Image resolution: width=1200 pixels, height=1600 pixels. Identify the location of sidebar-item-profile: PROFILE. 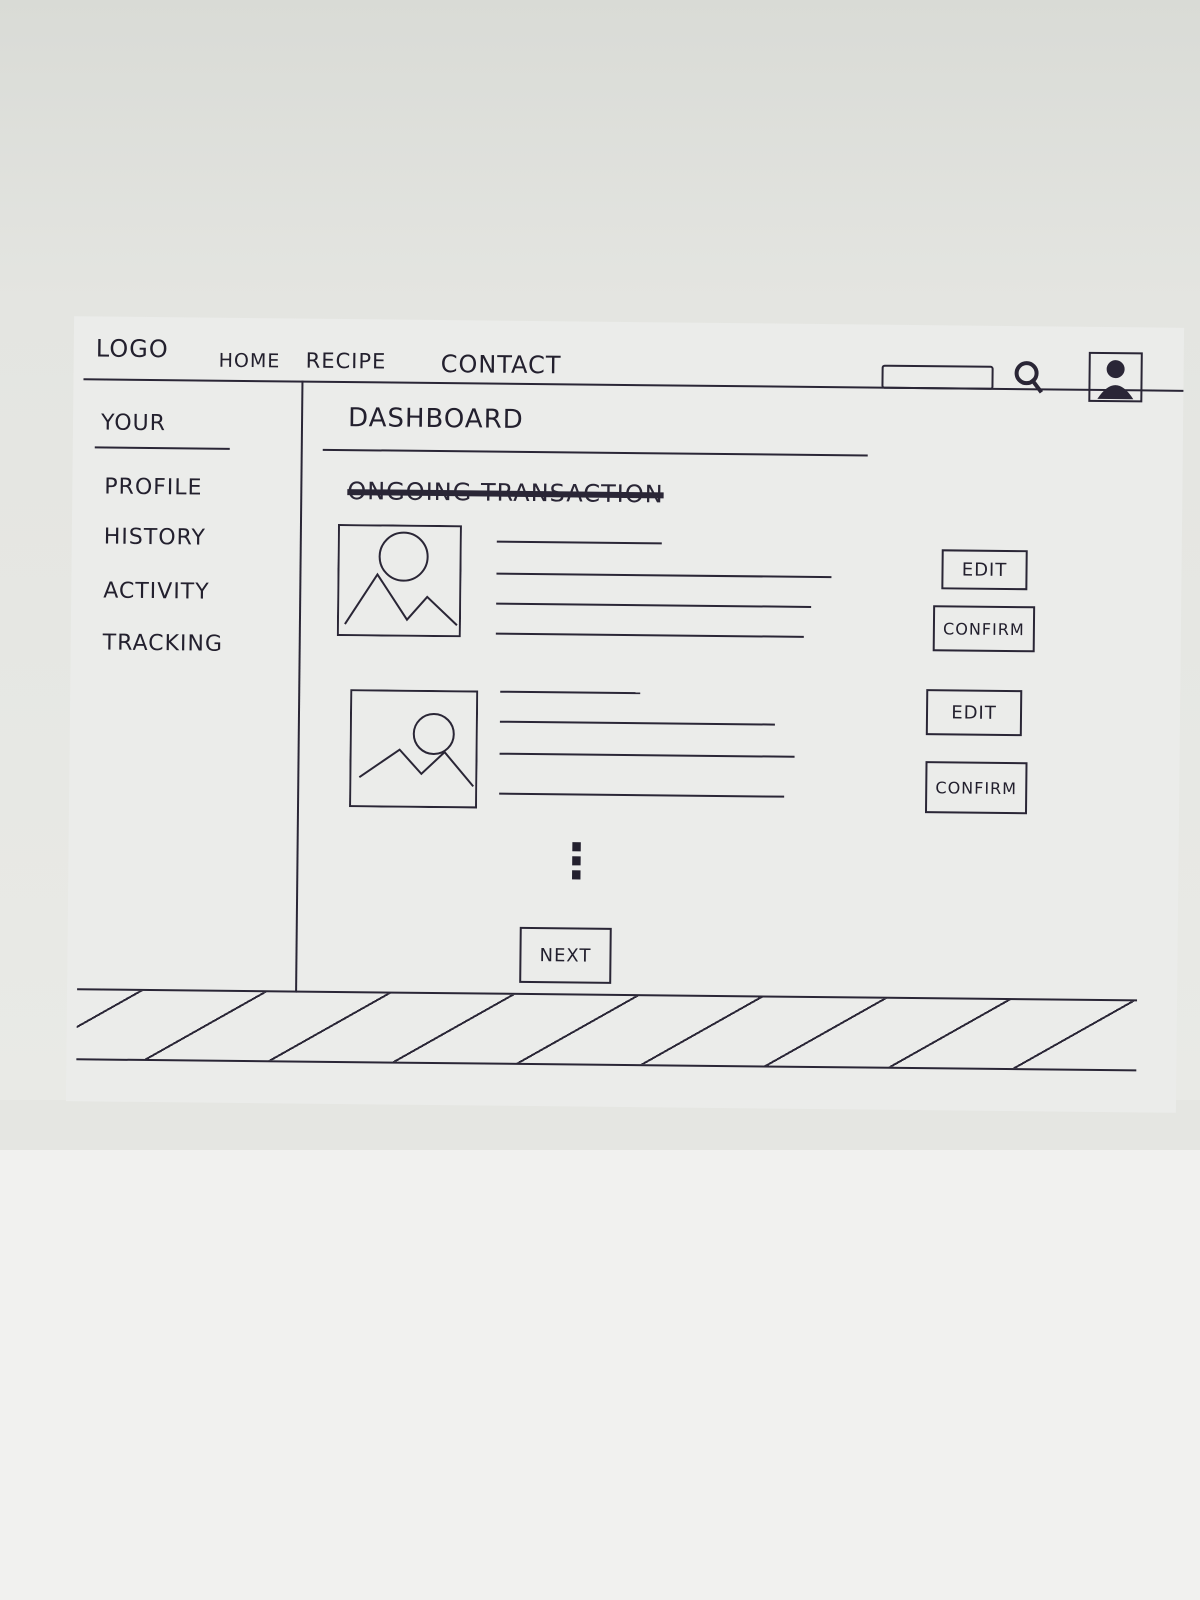
(153, 488).